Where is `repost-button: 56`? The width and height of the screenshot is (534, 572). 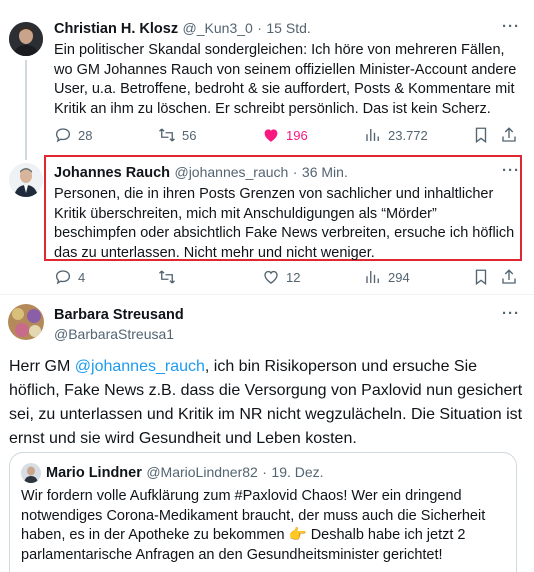
repost-button: 56 is located at coordinates (177, 135).